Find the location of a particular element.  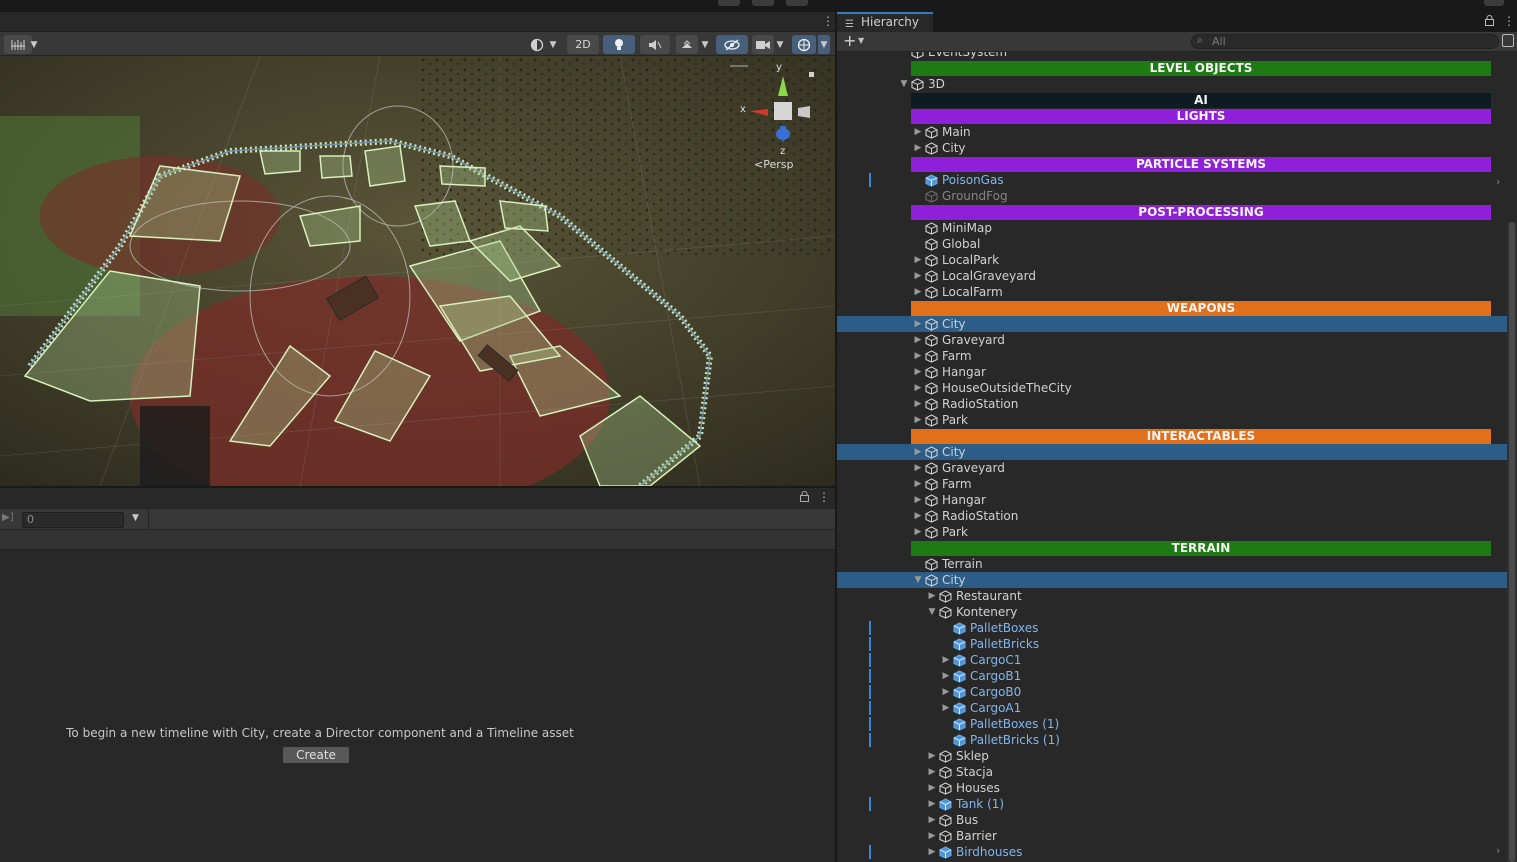

hierarchy-item: ▶ Graveyard is located at coordinates (1172, 468).